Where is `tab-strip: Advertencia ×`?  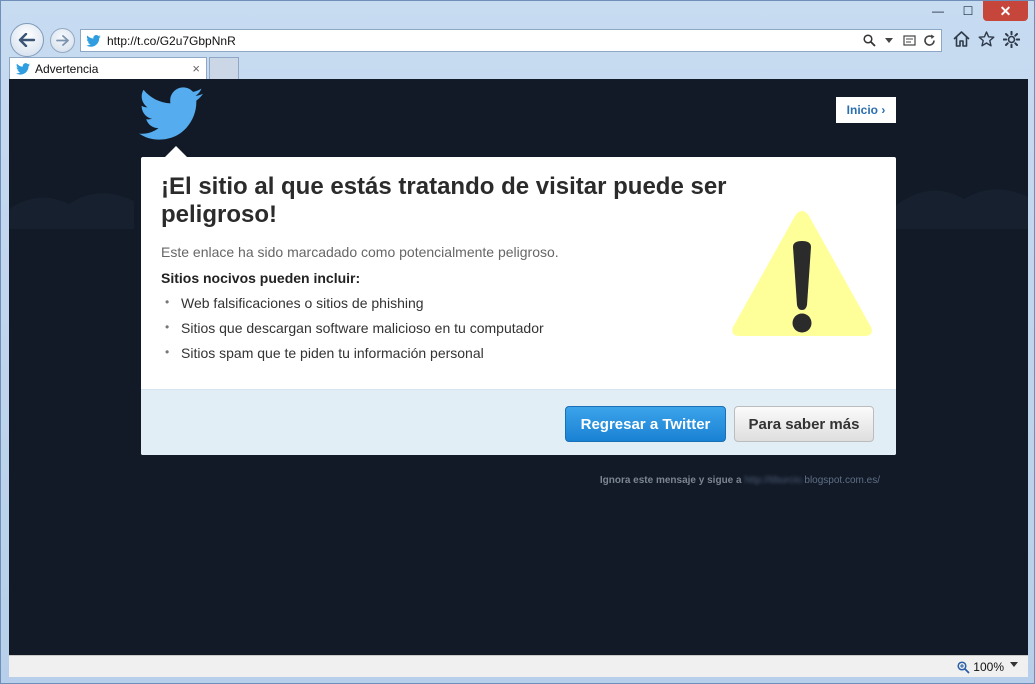
tab-strip: Advertencia × is located at coordinates (124, 68).